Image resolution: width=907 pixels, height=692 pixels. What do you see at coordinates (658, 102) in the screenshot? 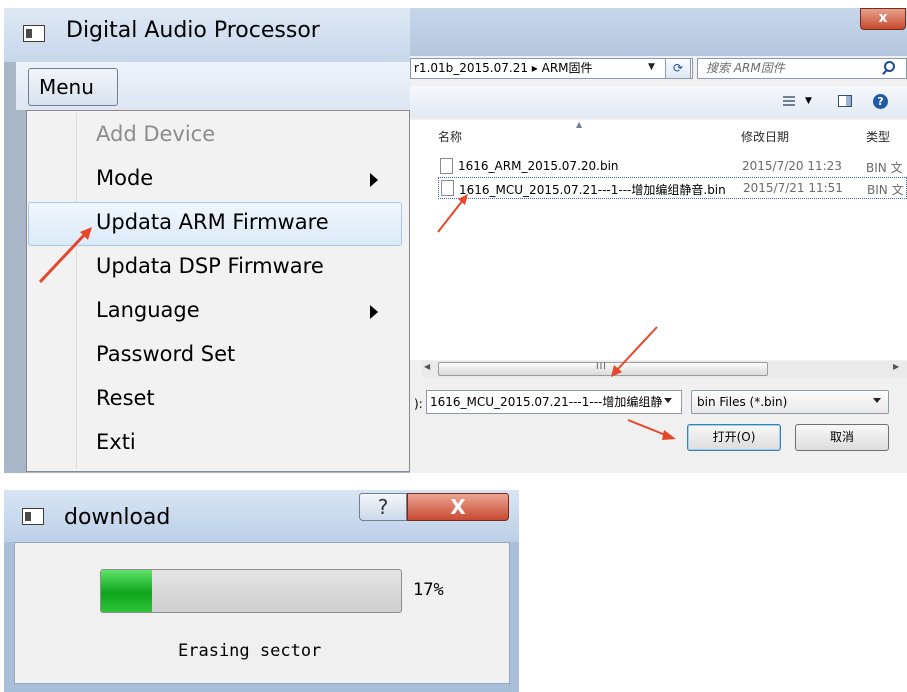
I see `file-dialog-toolbar` at bounding box center [658, 102].